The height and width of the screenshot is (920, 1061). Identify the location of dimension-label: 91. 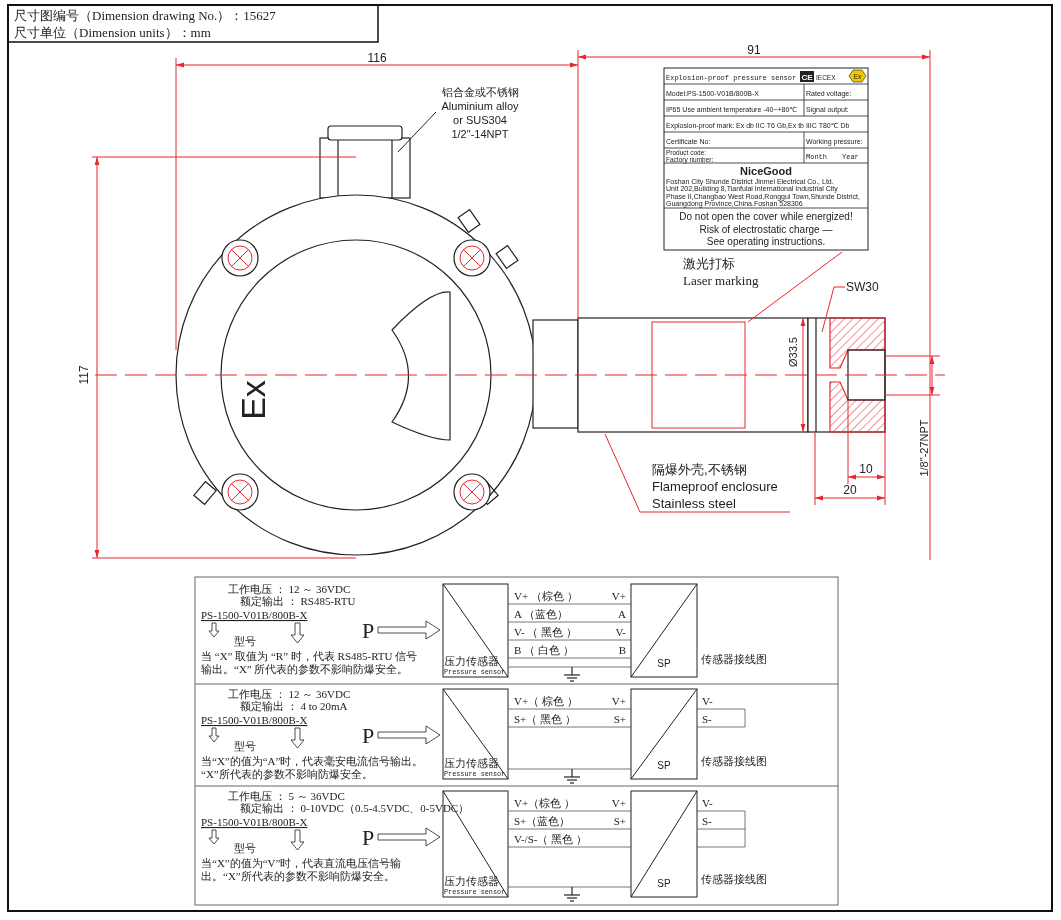
(754, 50).